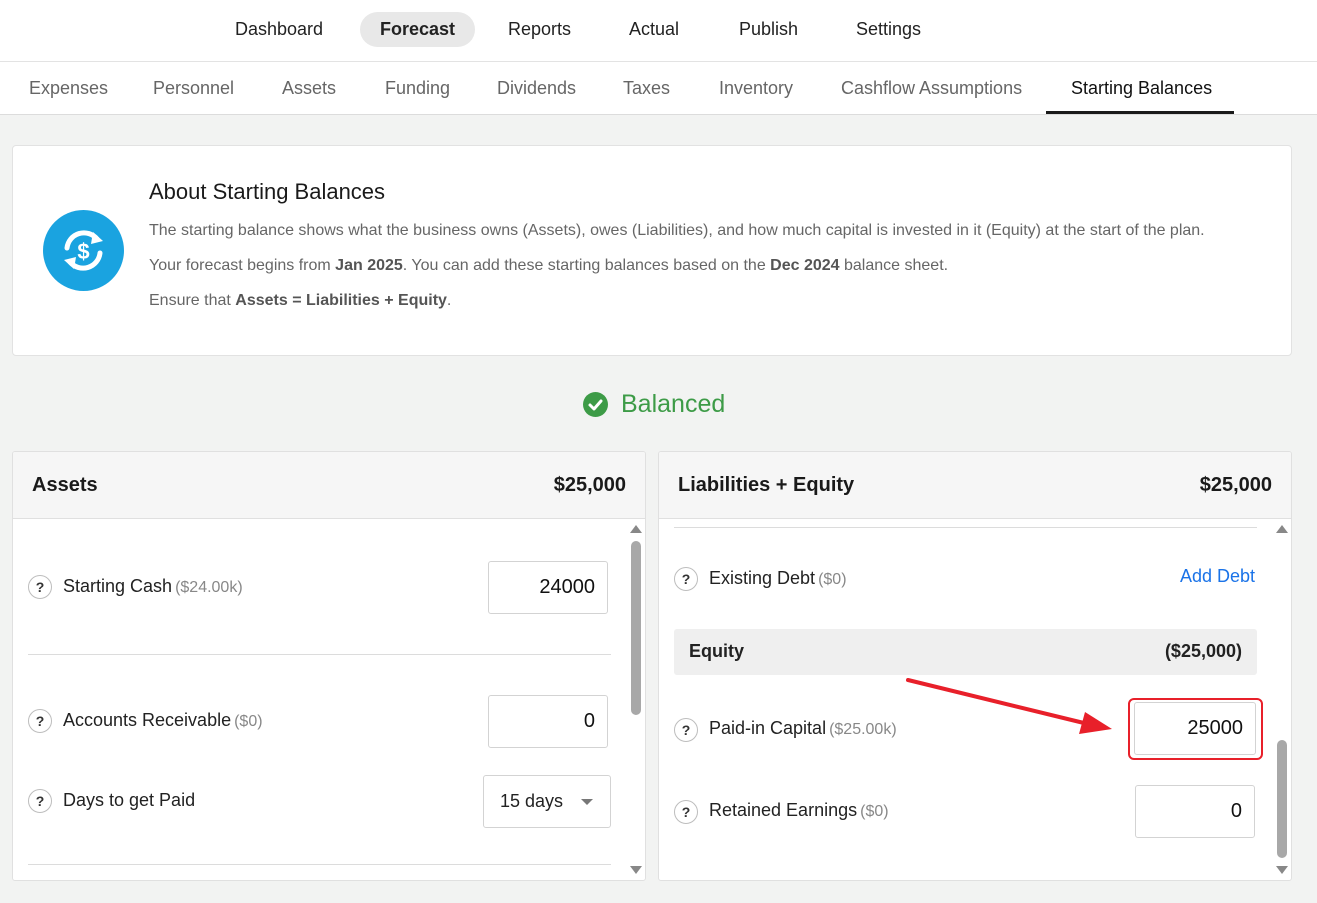 This screenshot has width=1317, height=903. I want to click on annotation-arrow-icon, so click(1009, 706).